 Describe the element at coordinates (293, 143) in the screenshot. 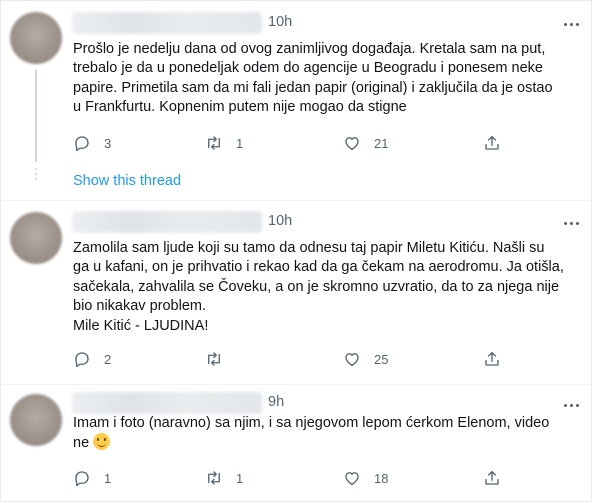

I see `tweet-actions: 3 1 21` at that location.